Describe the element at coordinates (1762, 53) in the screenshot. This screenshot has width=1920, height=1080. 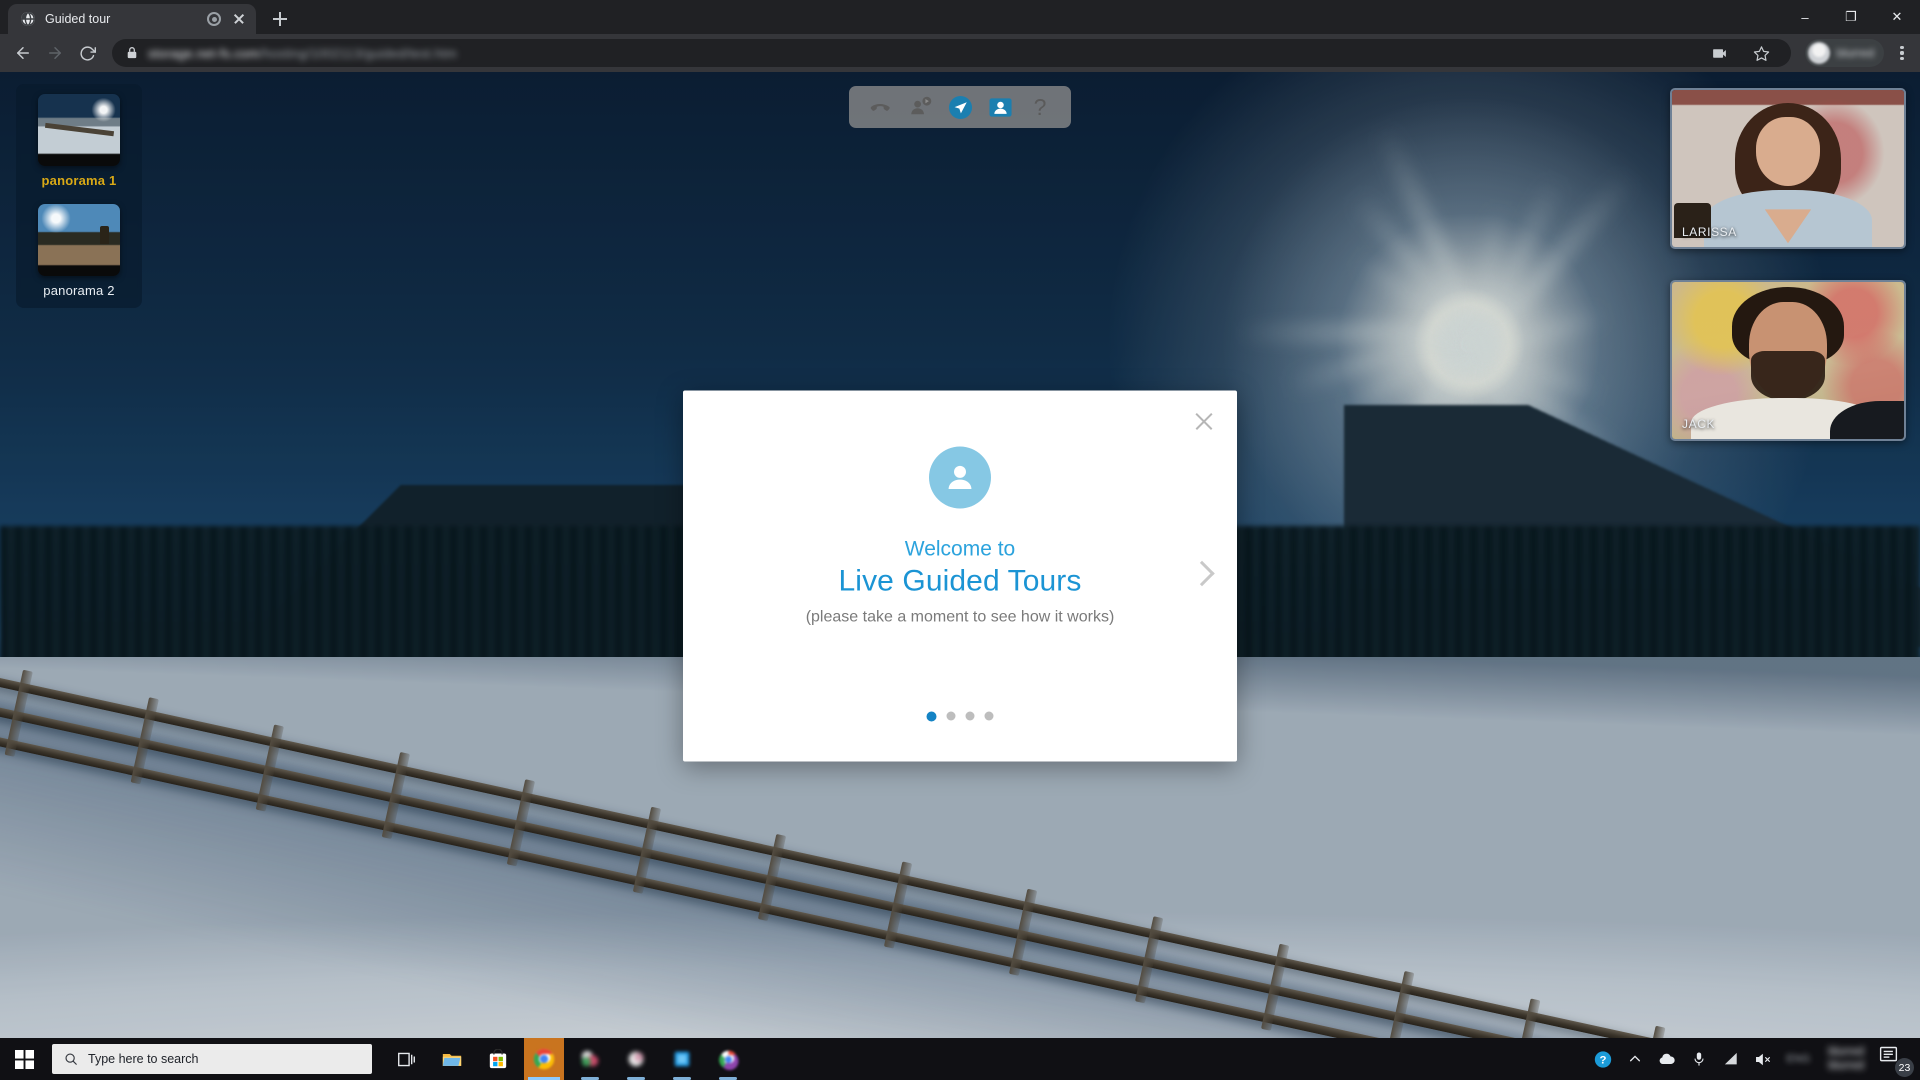
I see `star-icon` at that location.